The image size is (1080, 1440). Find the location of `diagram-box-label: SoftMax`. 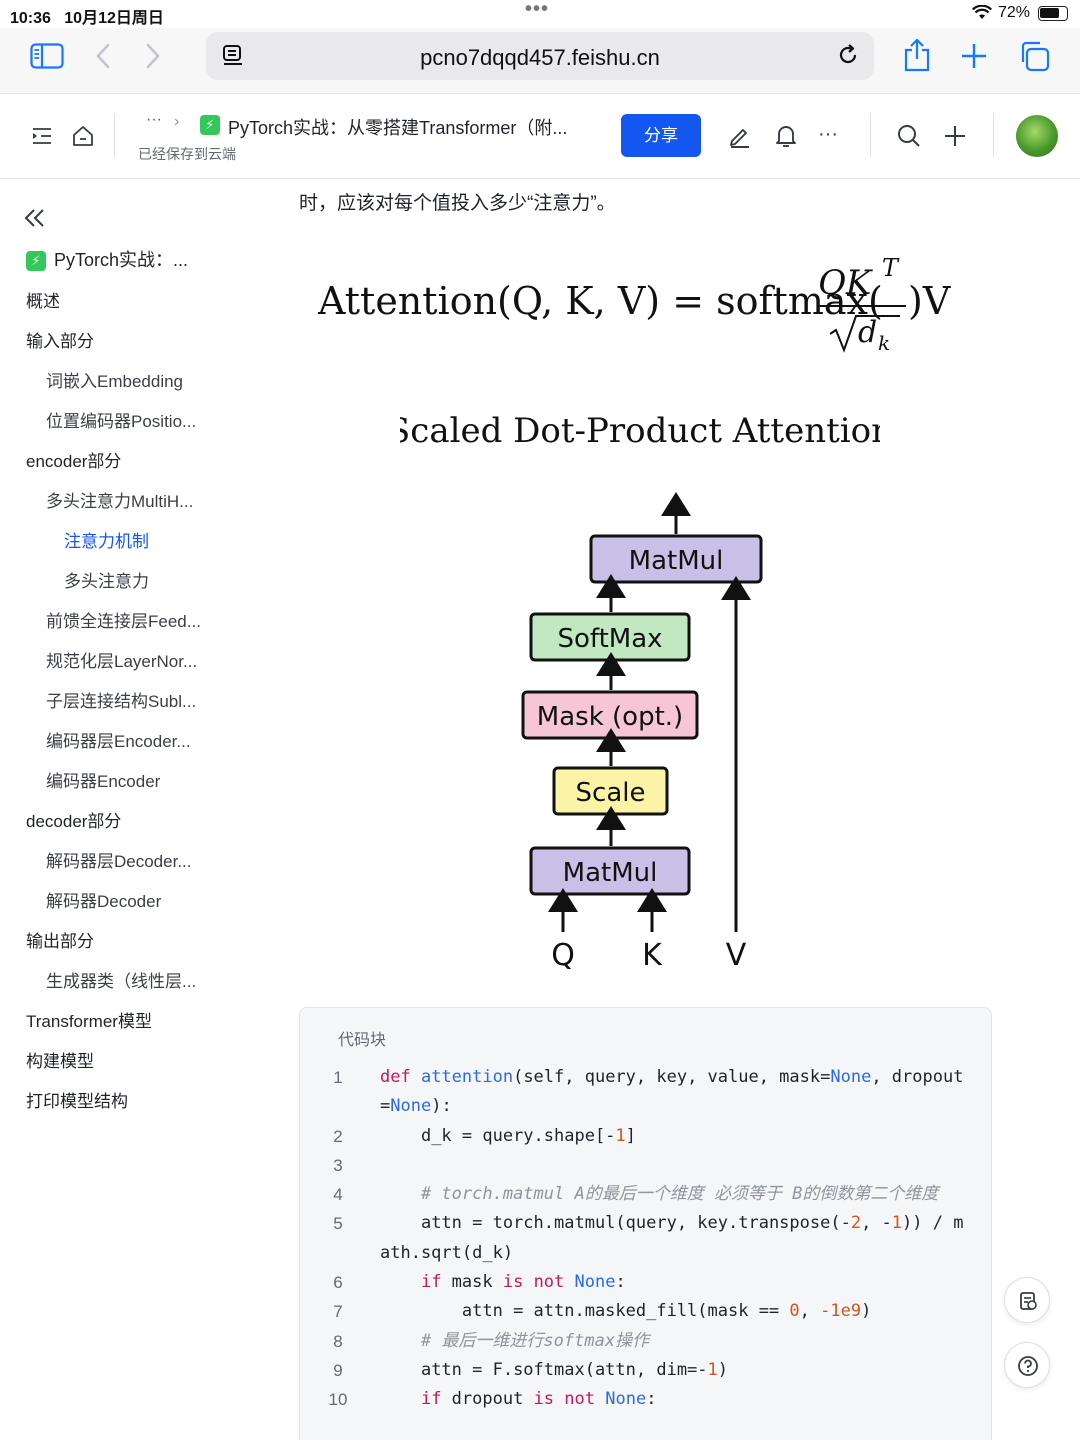

diagram-box-label: SoftMax is located at coordinates (609, 639).